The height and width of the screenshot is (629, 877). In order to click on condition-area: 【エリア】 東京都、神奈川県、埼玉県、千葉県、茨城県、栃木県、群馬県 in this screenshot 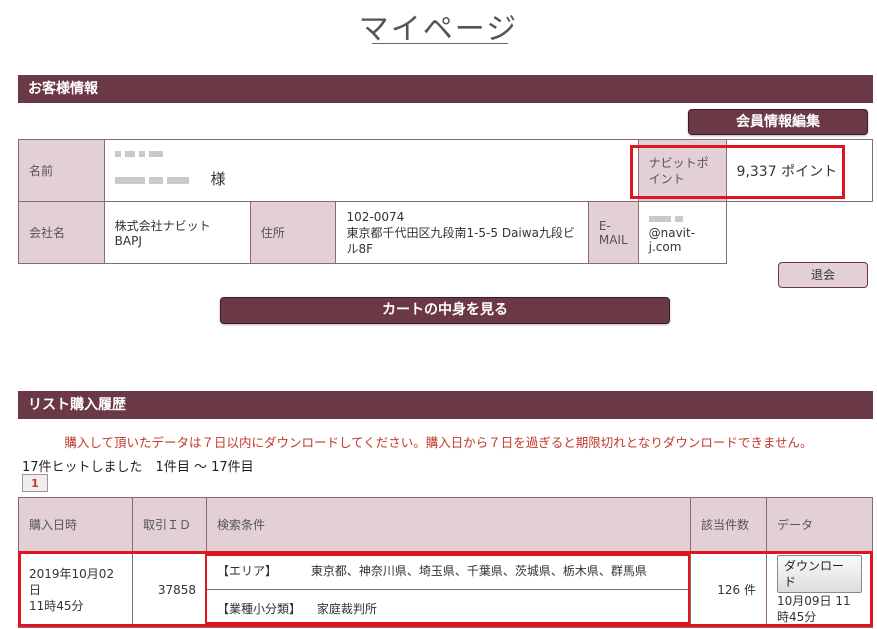, I will do `click(448, 570)`.